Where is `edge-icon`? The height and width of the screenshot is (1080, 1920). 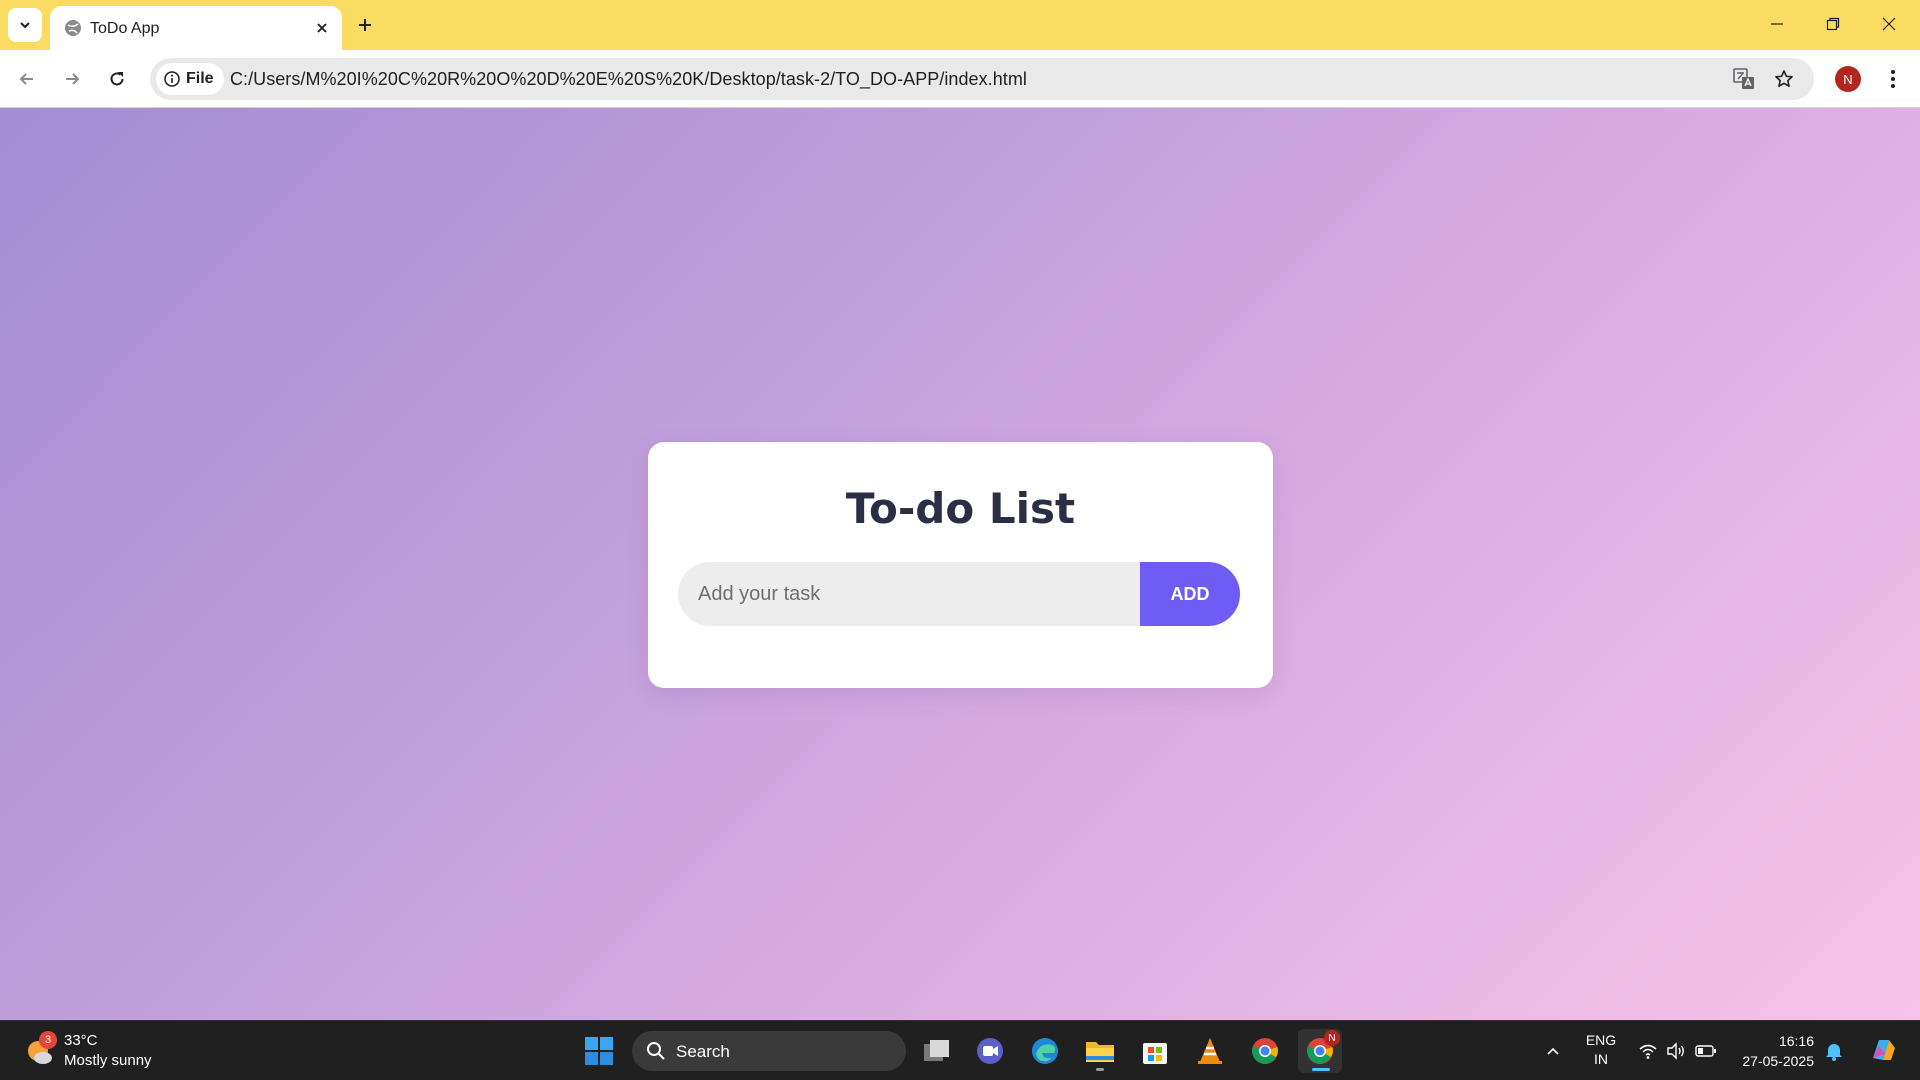
edge-icon is located at coordinates (1045, 1051).